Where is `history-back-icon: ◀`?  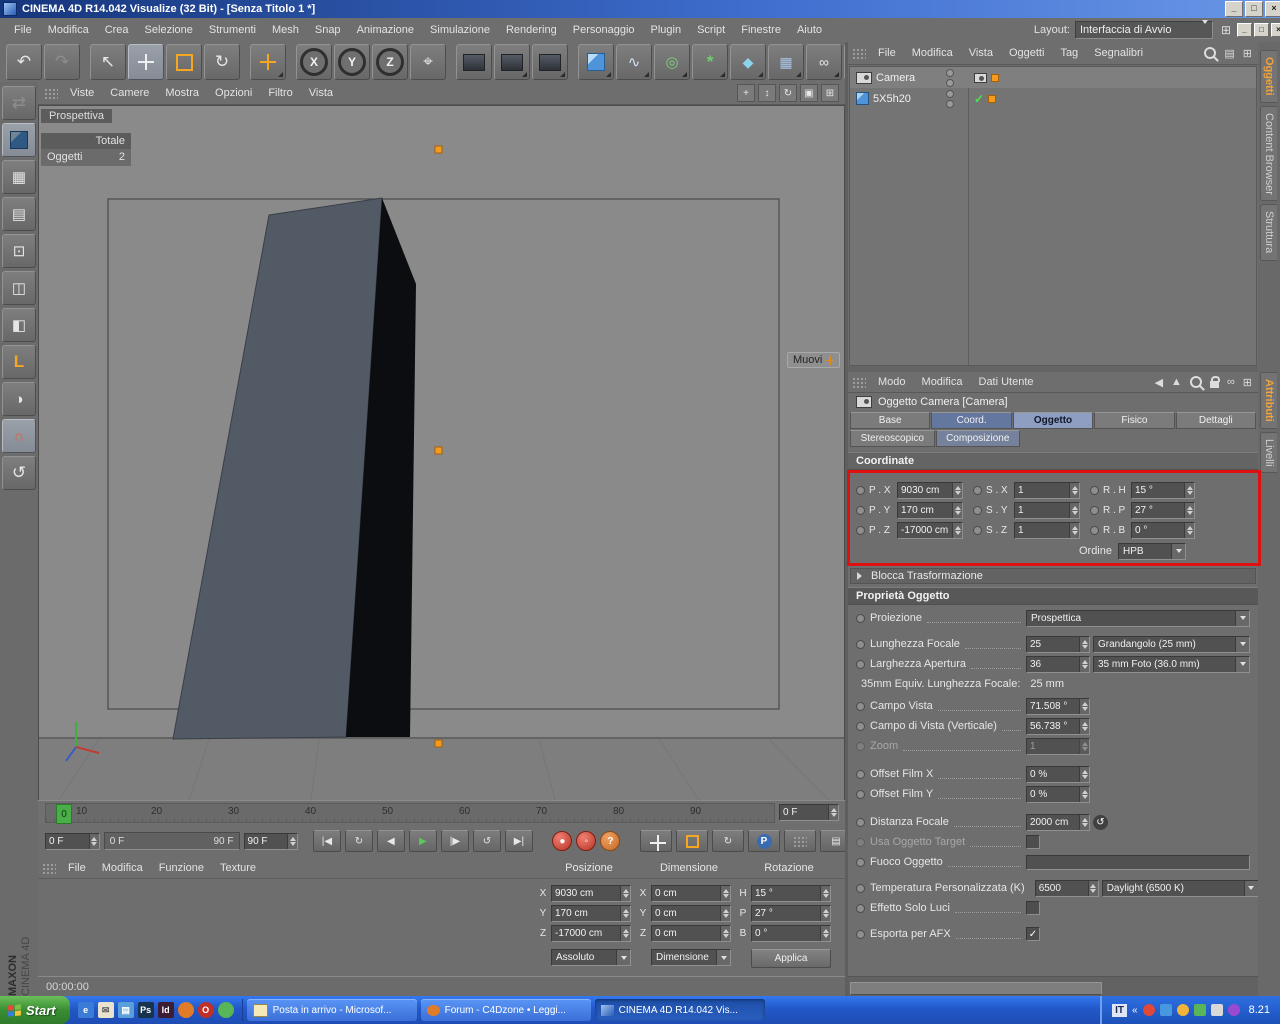 history-back-icon: ◀ is located at coordinates (1159, 382).